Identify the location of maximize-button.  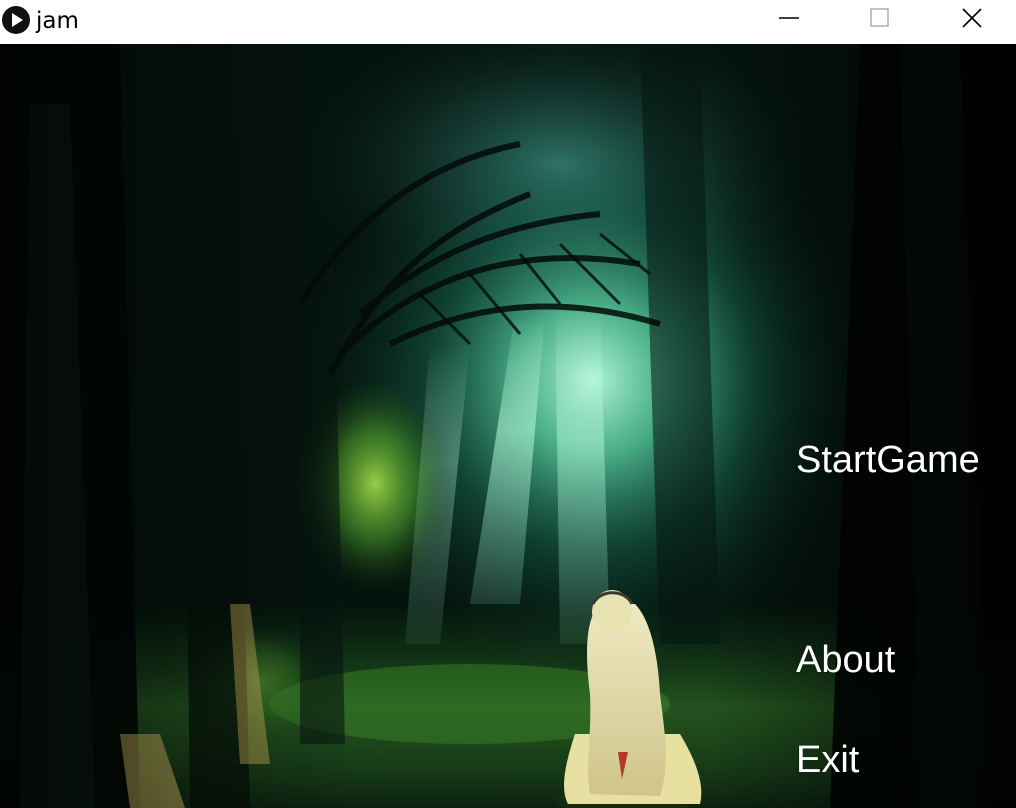
(880, 20).